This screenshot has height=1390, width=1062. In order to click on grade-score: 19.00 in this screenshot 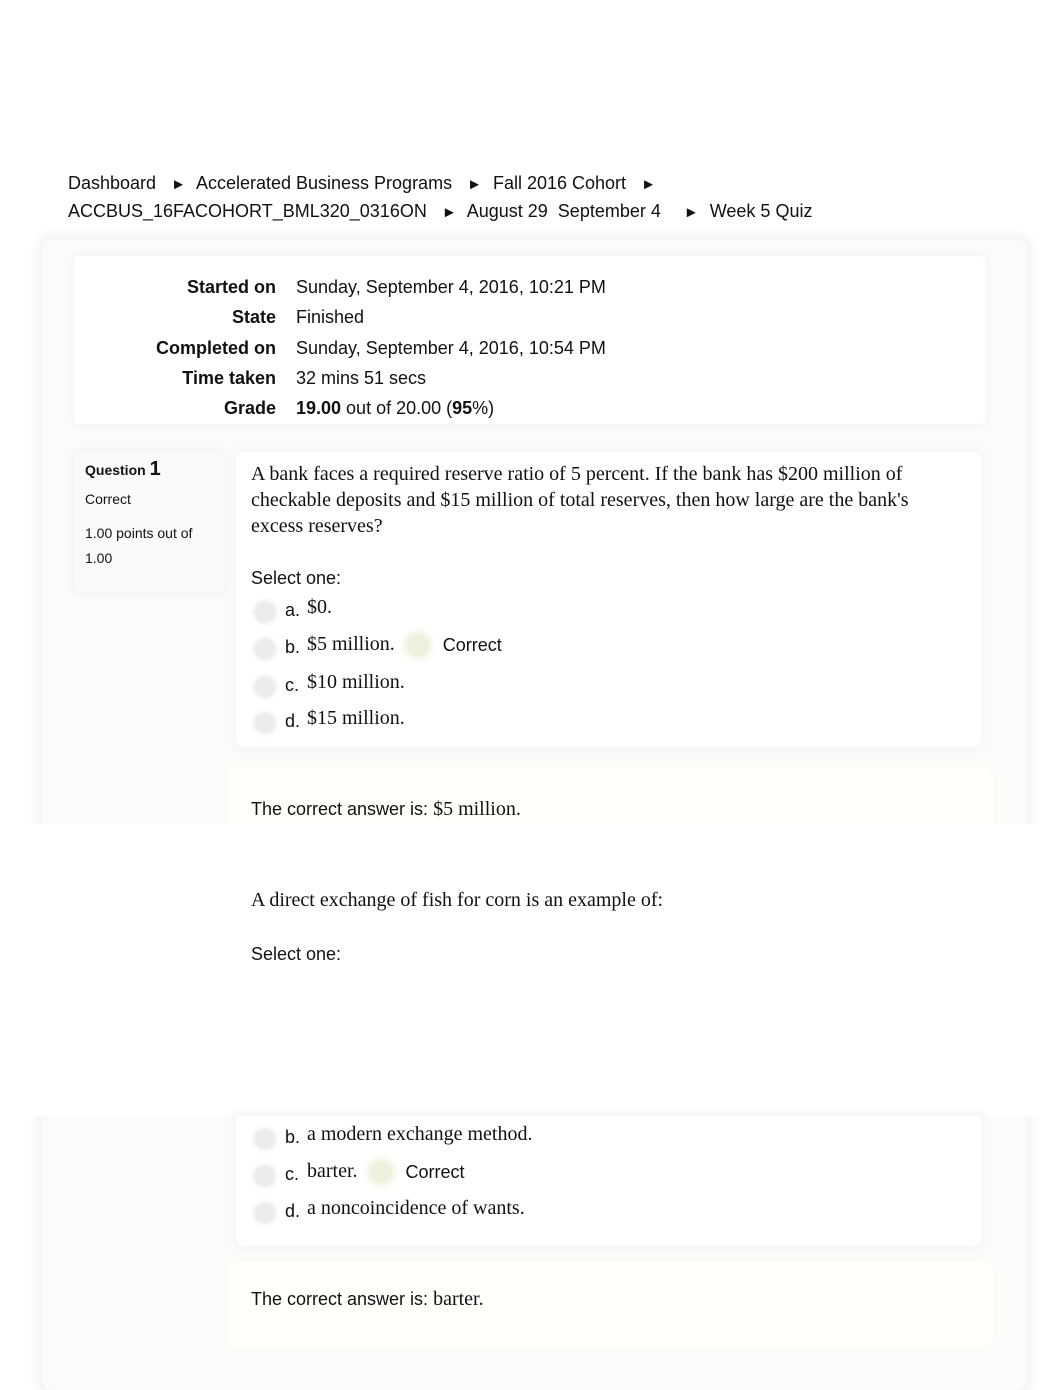, I will do `click(319, 408)`.